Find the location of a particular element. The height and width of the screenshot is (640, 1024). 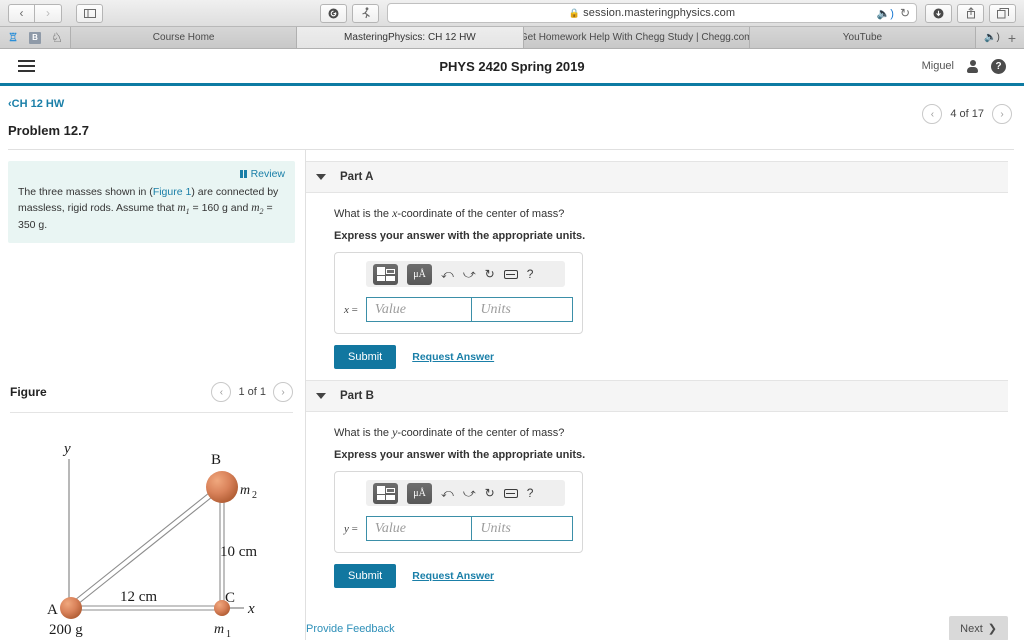

mass-c-subscript: 1 is located at coordinates (228, 634).